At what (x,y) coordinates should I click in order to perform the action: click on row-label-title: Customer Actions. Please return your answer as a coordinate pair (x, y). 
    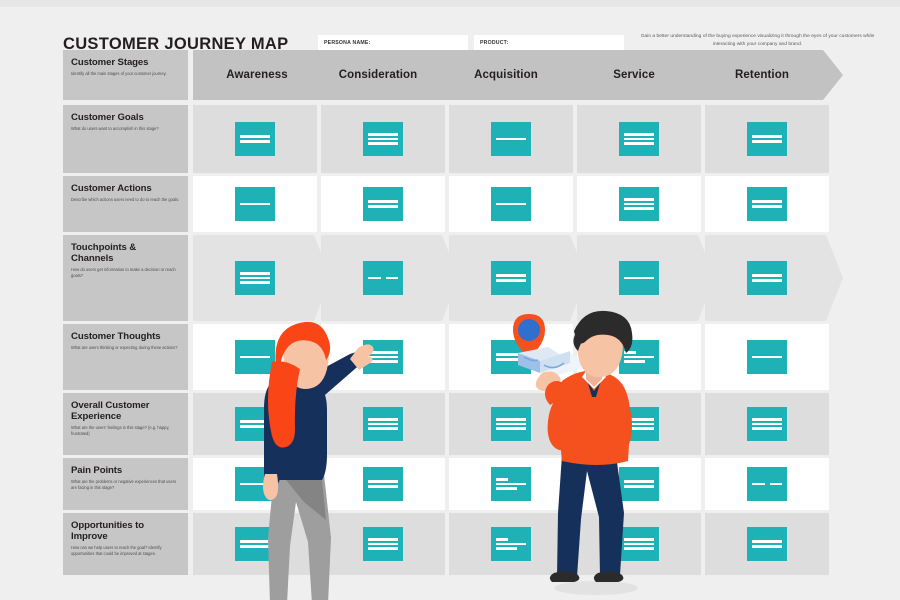
    Looking at the image, I should click on (111, 188).